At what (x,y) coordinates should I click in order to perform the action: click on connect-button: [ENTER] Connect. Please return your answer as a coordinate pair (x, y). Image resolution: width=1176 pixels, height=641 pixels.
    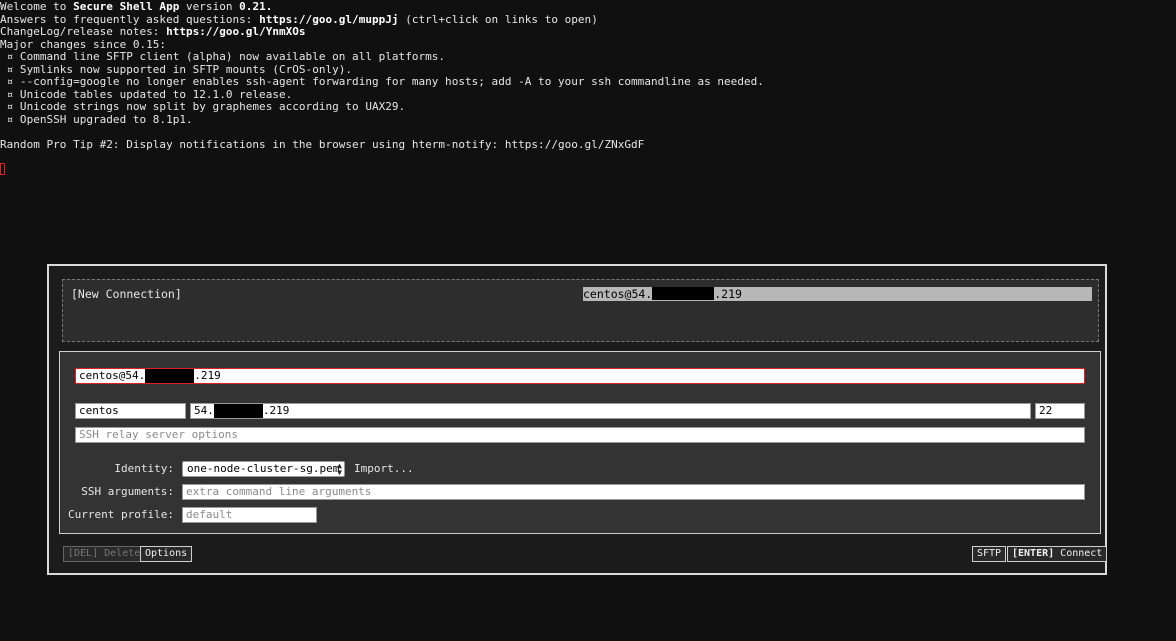
    Looking at the image, I should click on (1057, 554).